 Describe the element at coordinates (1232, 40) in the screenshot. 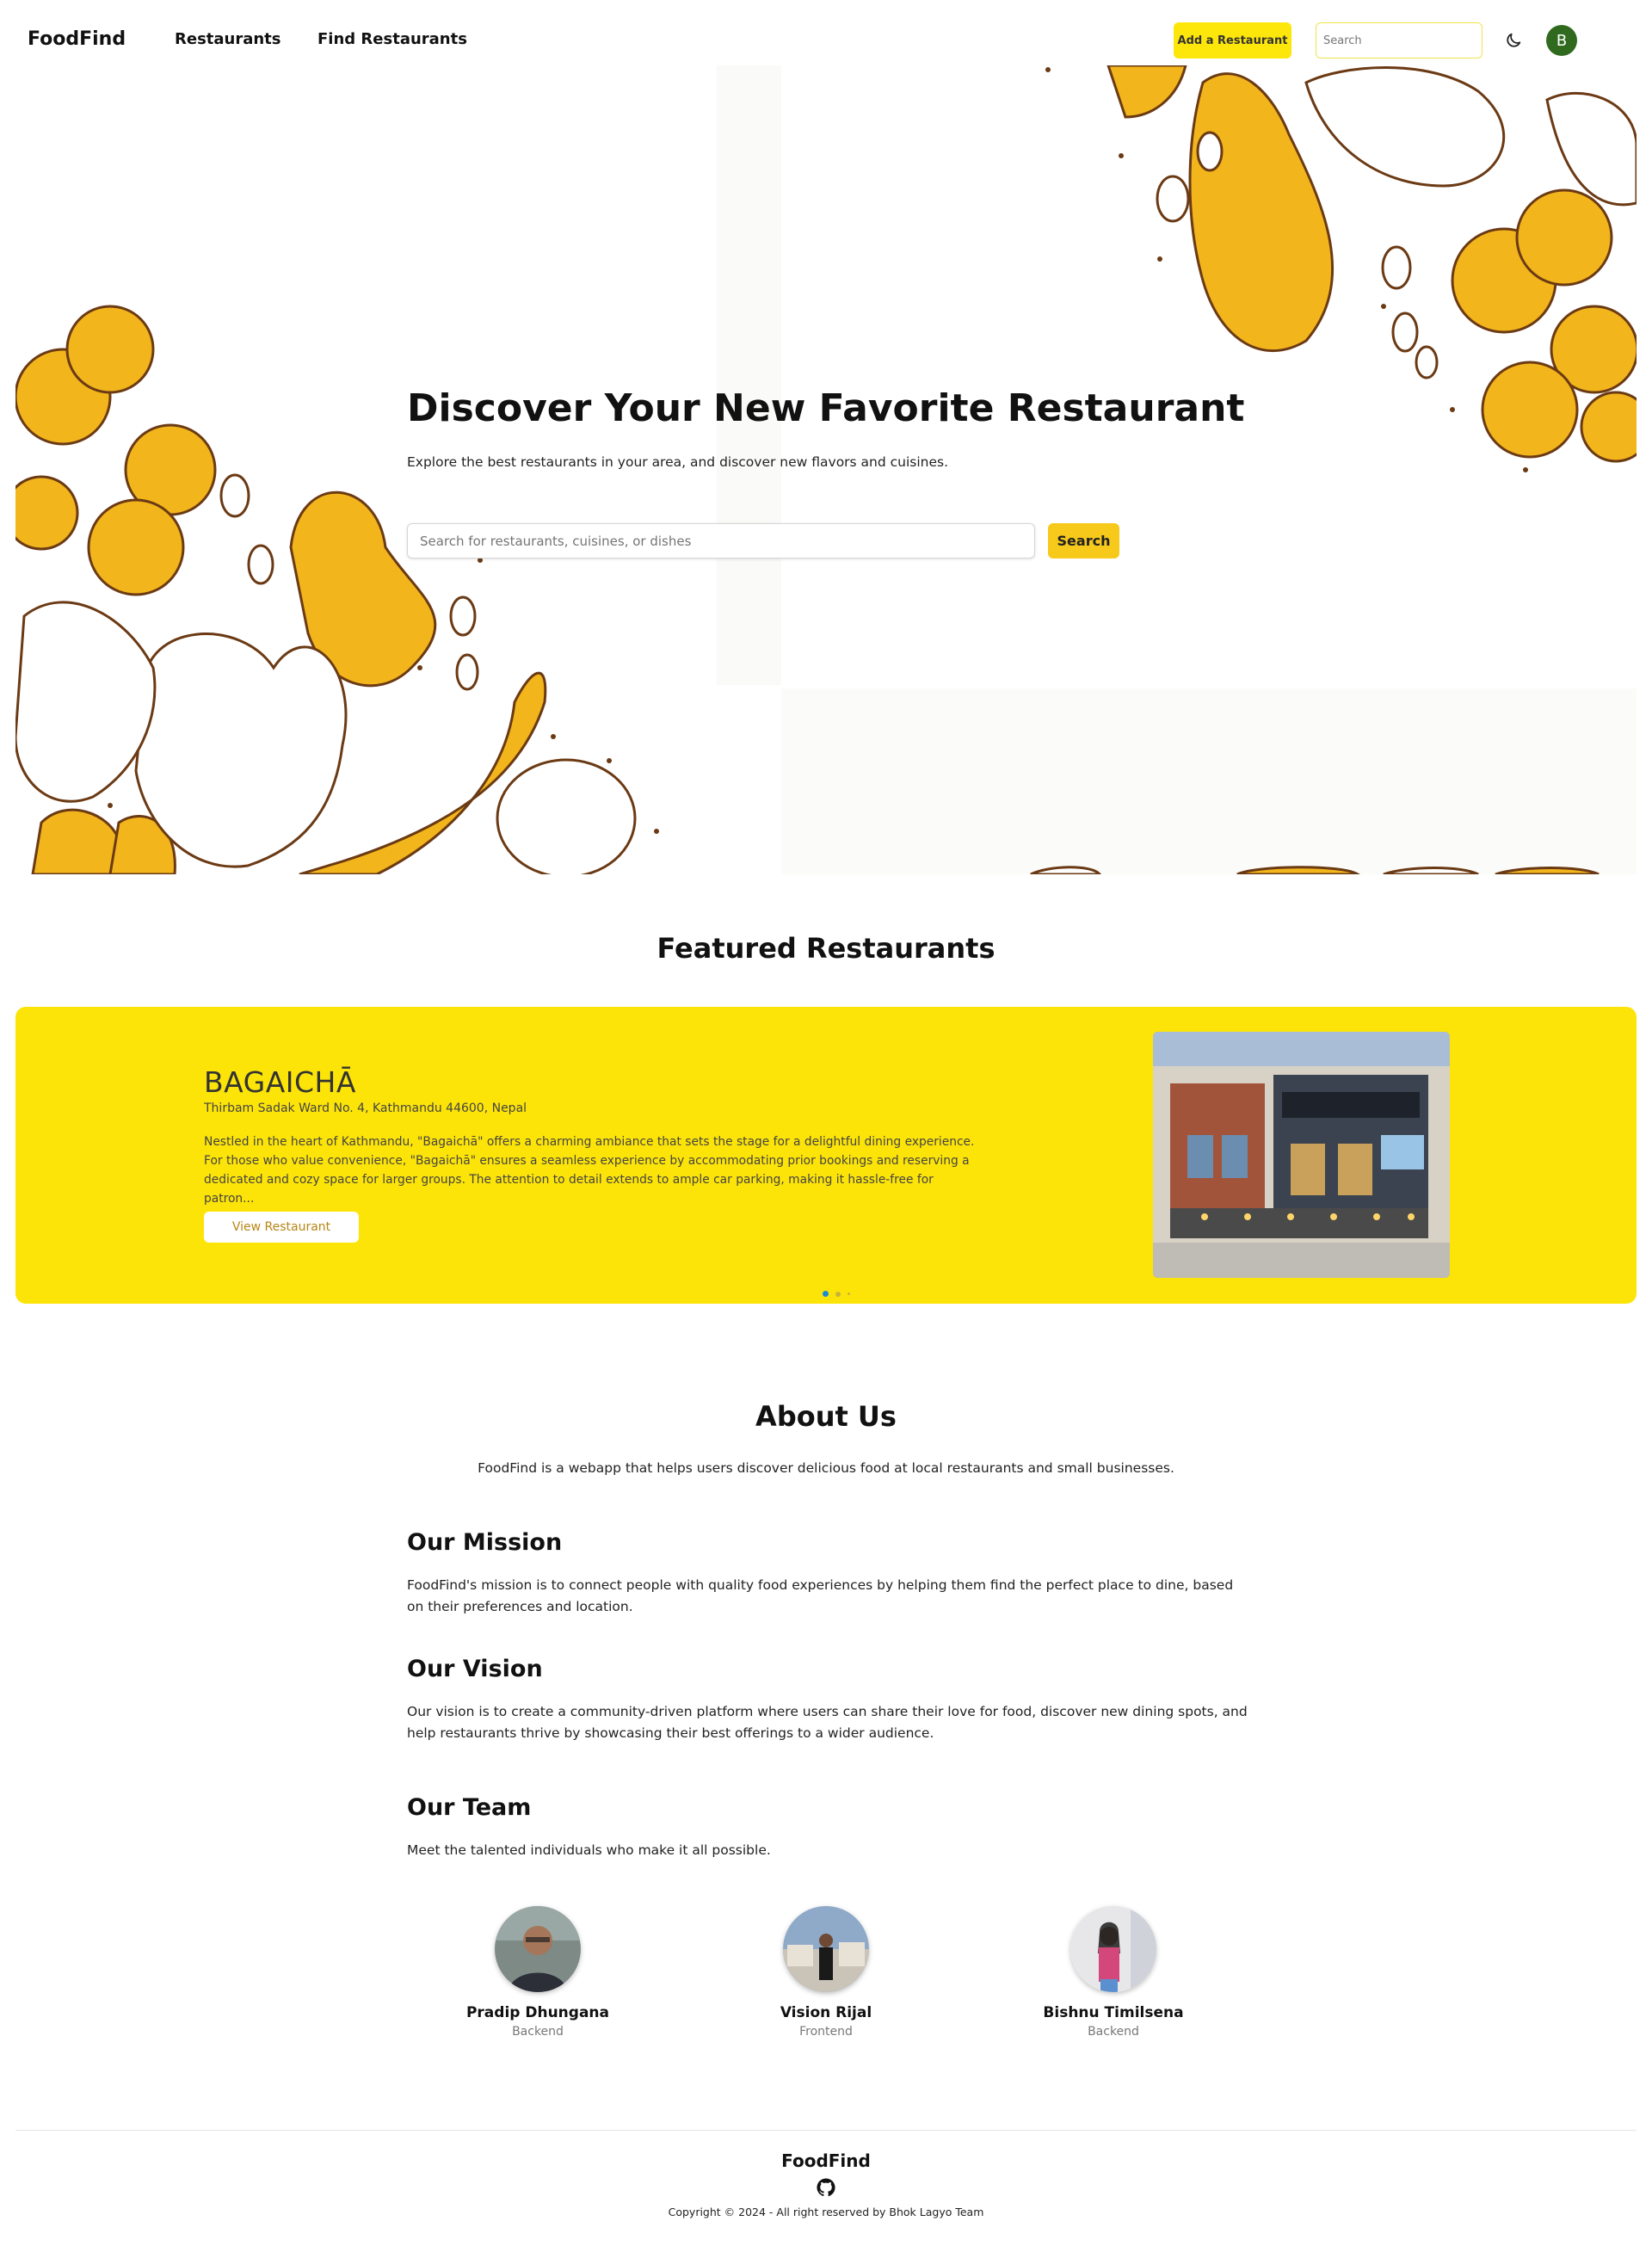

I see `add-restaurant-button: Add a Restaurant` at that location.